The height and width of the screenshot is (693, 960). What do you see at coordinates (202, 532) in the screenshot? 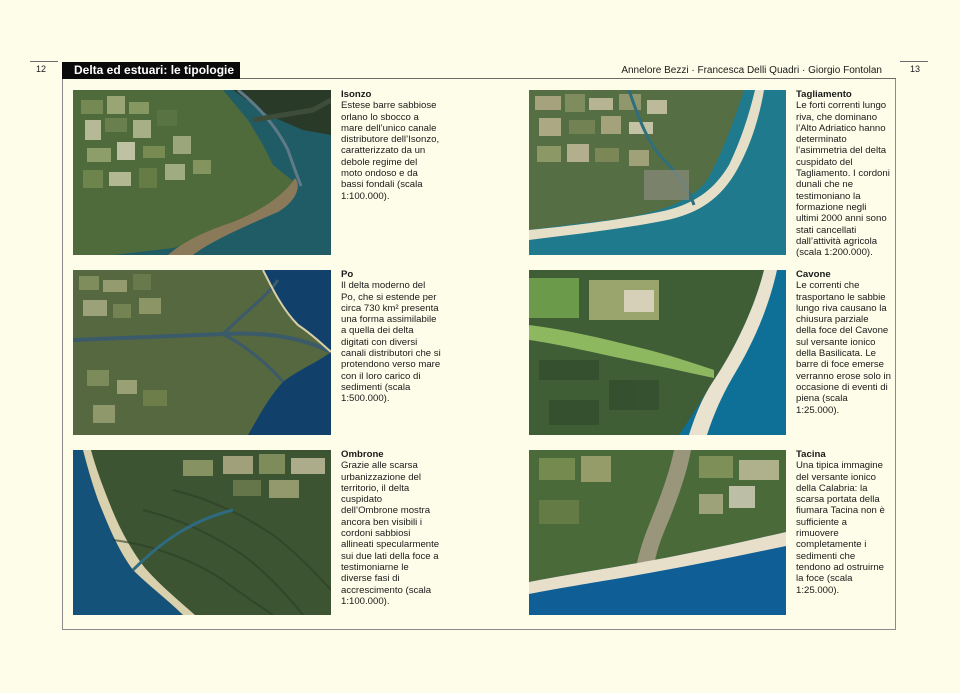
I see `satellite-image-ombrone` at bounding box center [202, 532].